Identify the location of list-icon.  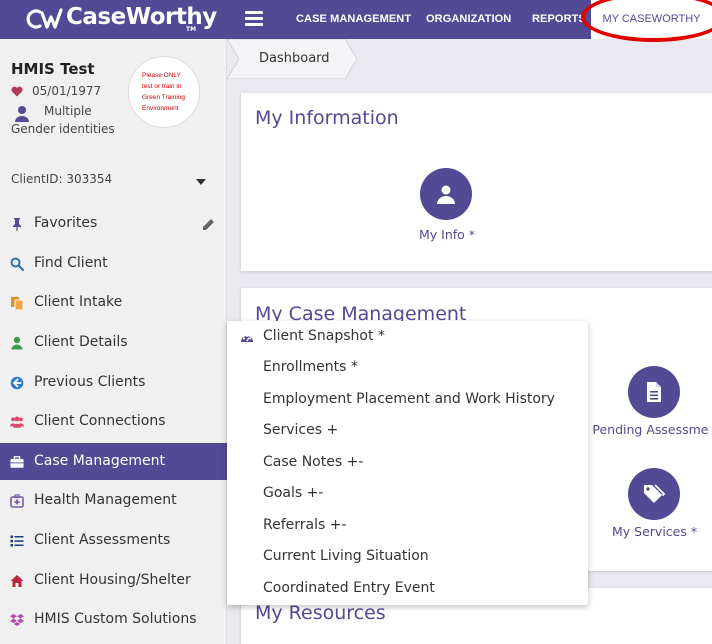
(17, 541).